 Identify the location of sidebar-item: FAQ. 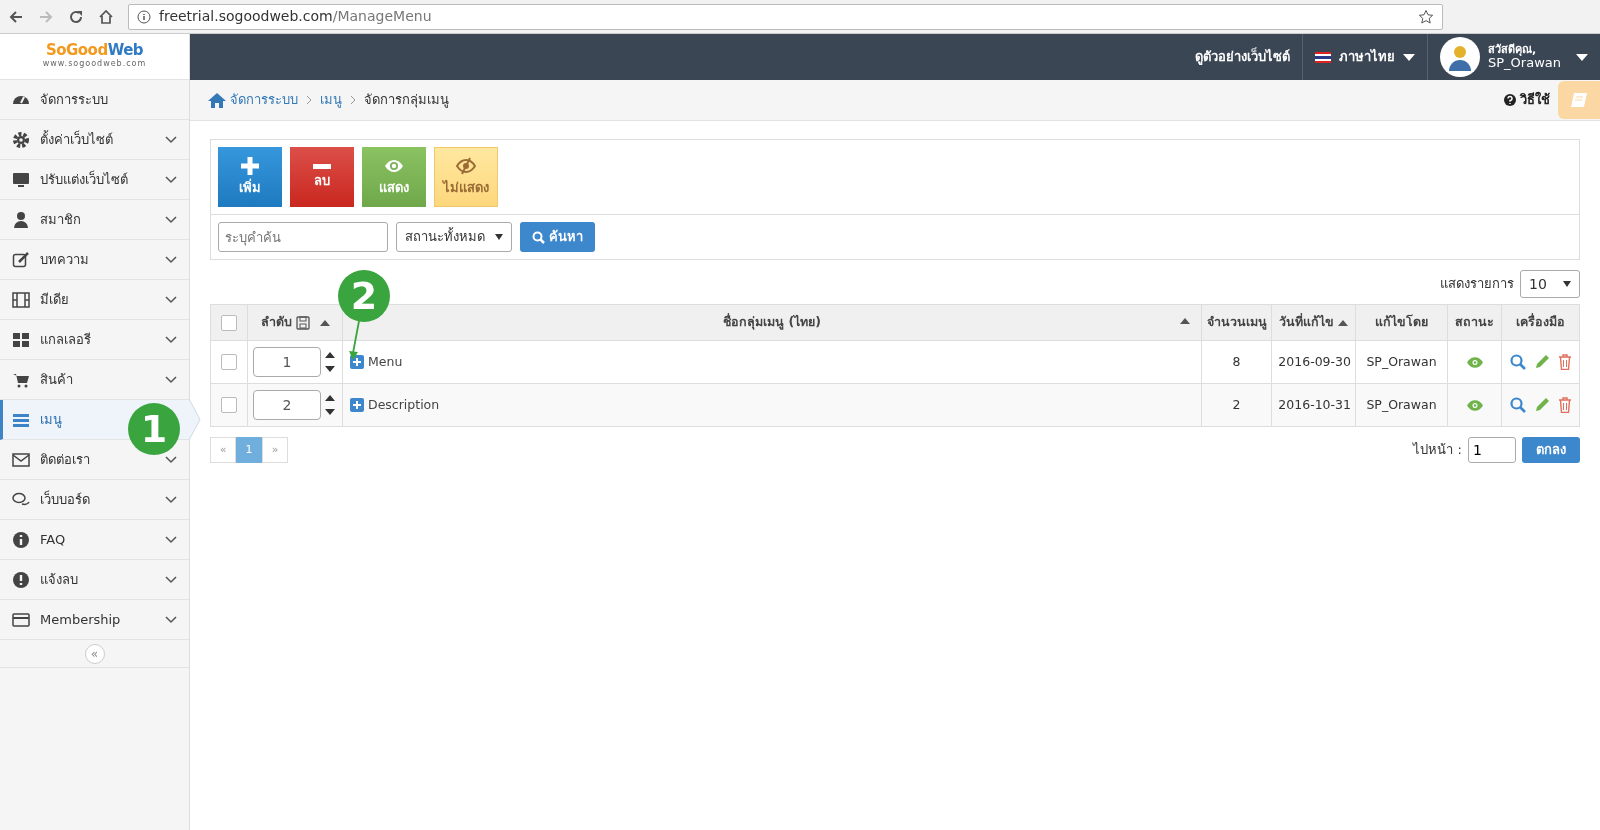
(94, 540).